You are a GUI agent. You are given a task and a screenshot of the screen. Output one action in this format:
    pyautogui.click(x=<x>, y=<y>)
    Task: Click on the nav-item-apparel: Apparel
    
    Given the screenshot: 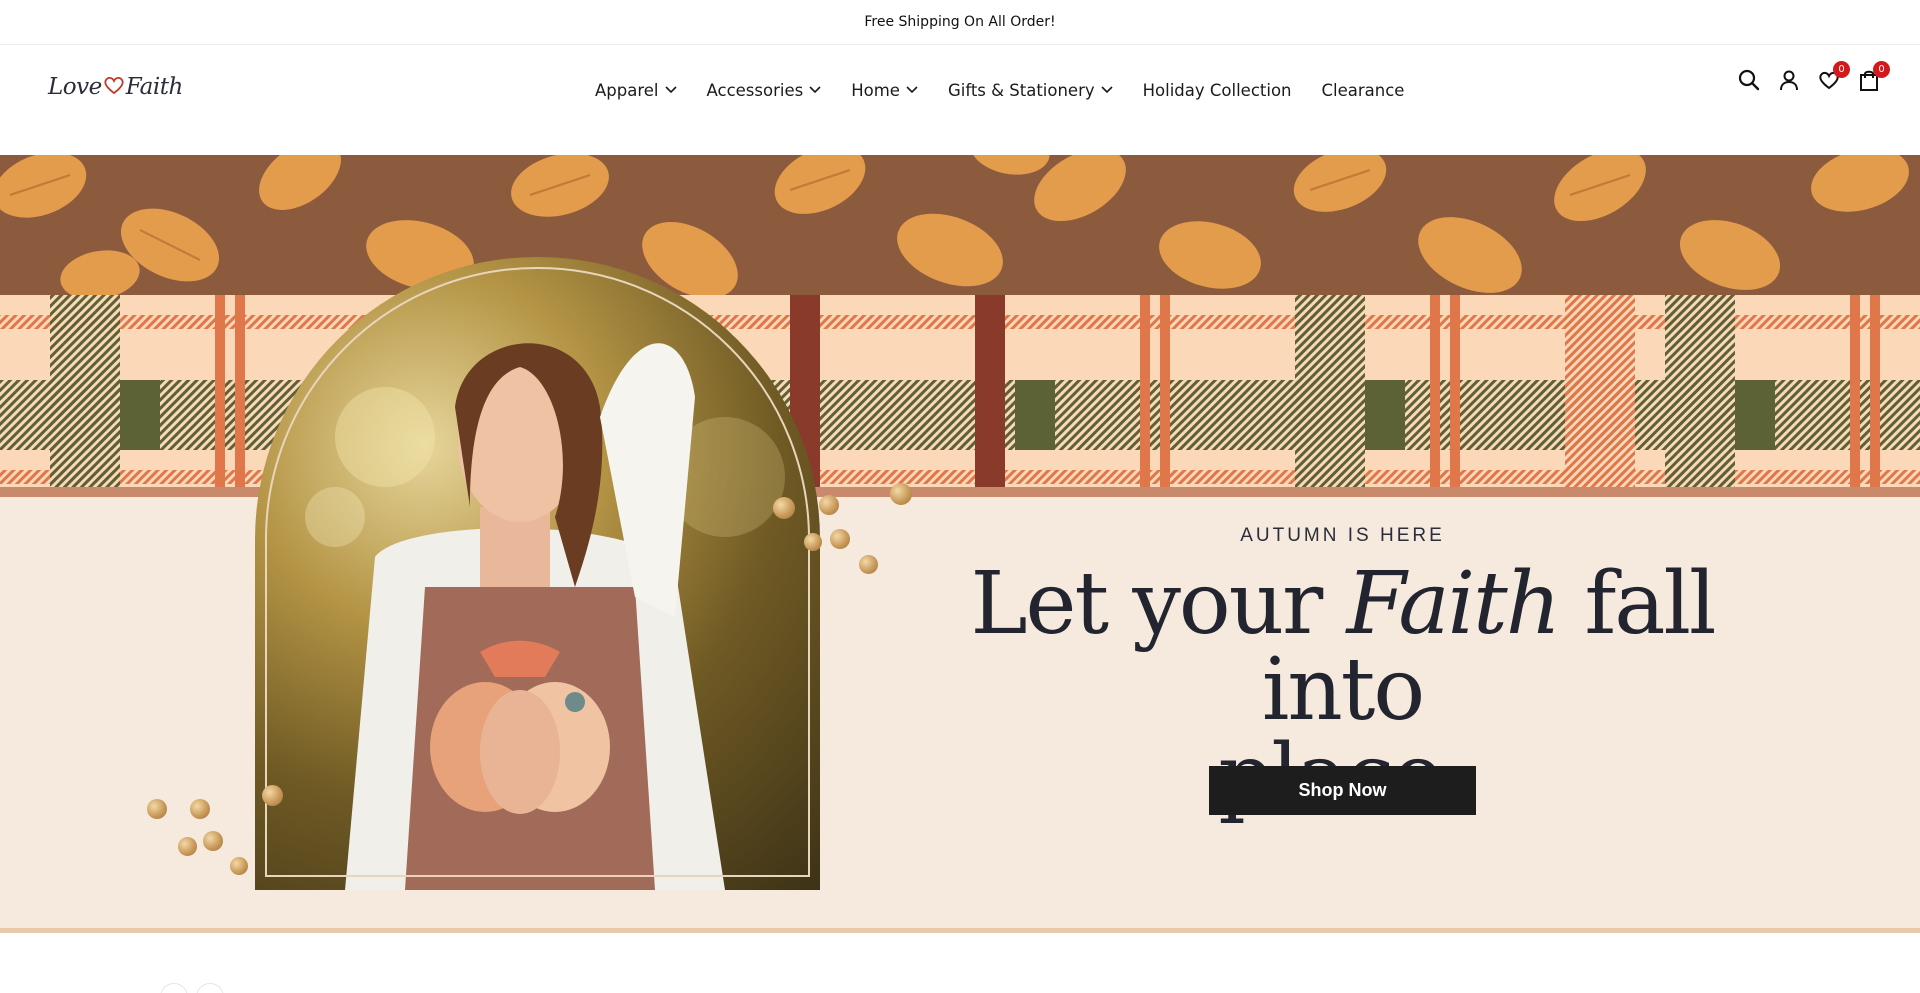 What is the action you would take?
    pyautogui.click(x=636, y=90)
    